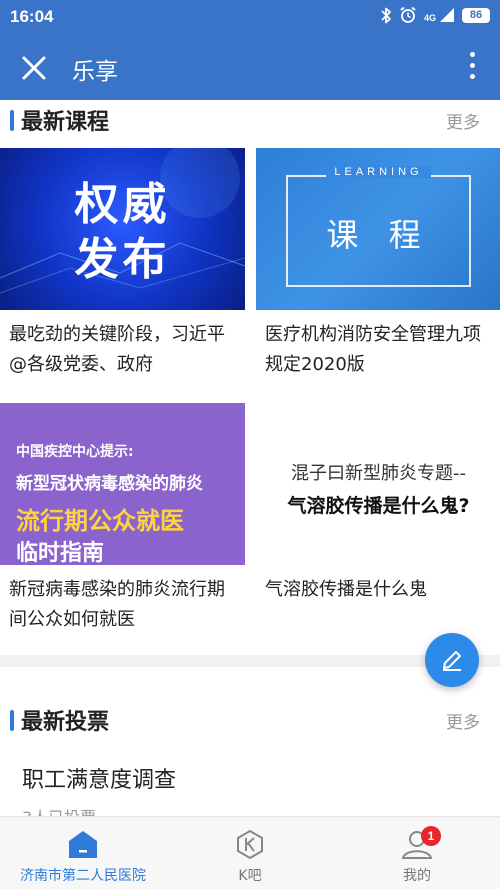 The image size is (500, 889). What do you see at coordinates (117, 349) in the screenshot?
I see `course-title: 最吃劲的关键阶段，习近平@各级党委、政府` at bounding box center [117, 349].